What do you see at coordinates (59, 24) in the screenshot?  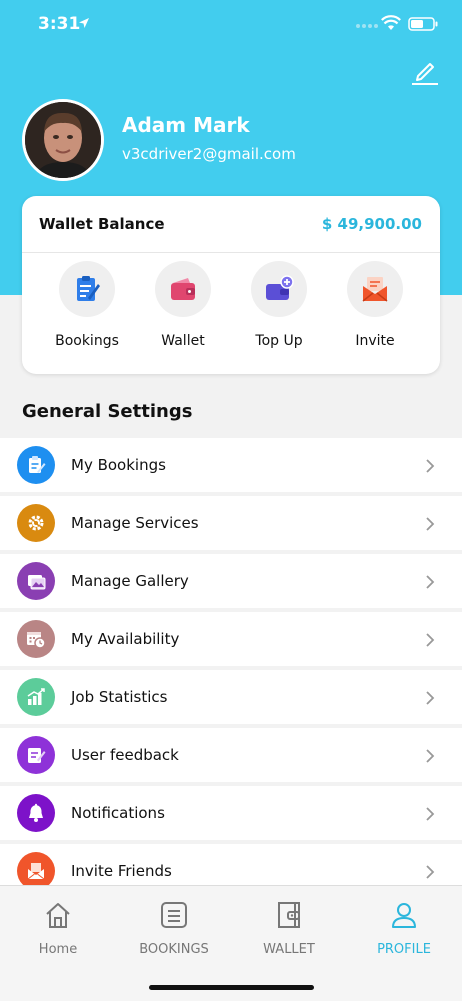 I see `status-time: 3:31` at bounding box center [59, 24].